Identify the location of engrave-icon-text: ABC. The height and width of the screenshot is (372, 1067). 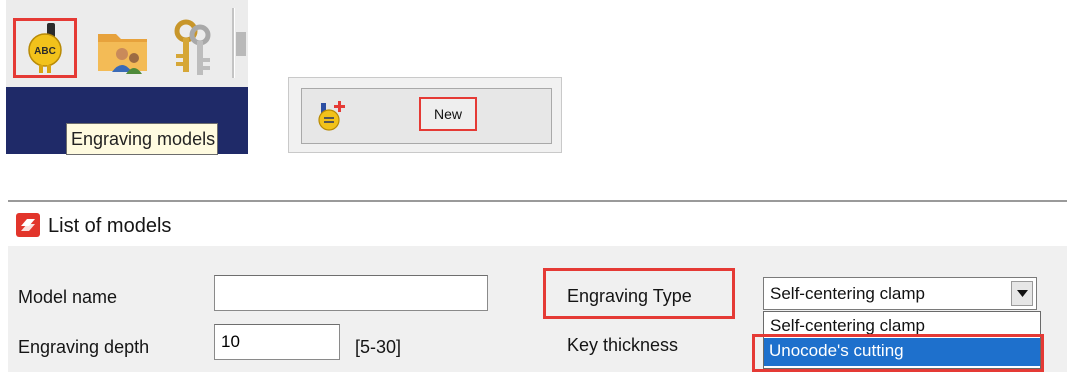
(45, 51).